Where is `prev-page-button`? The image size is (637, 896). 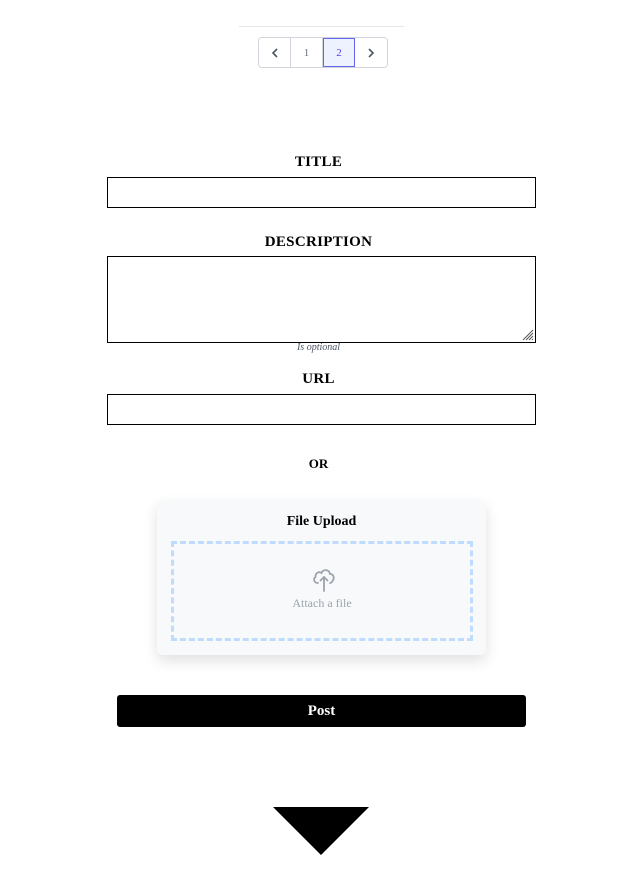
prev-page-button is located at coordinates (275, 52).